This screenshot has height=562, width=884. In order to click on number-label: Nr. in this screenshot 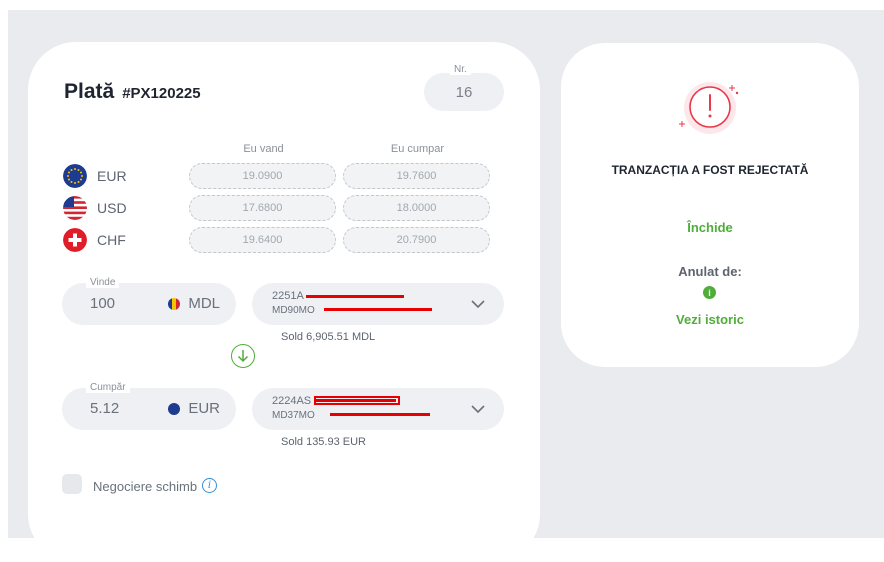, I will do `click(460, 69)`.